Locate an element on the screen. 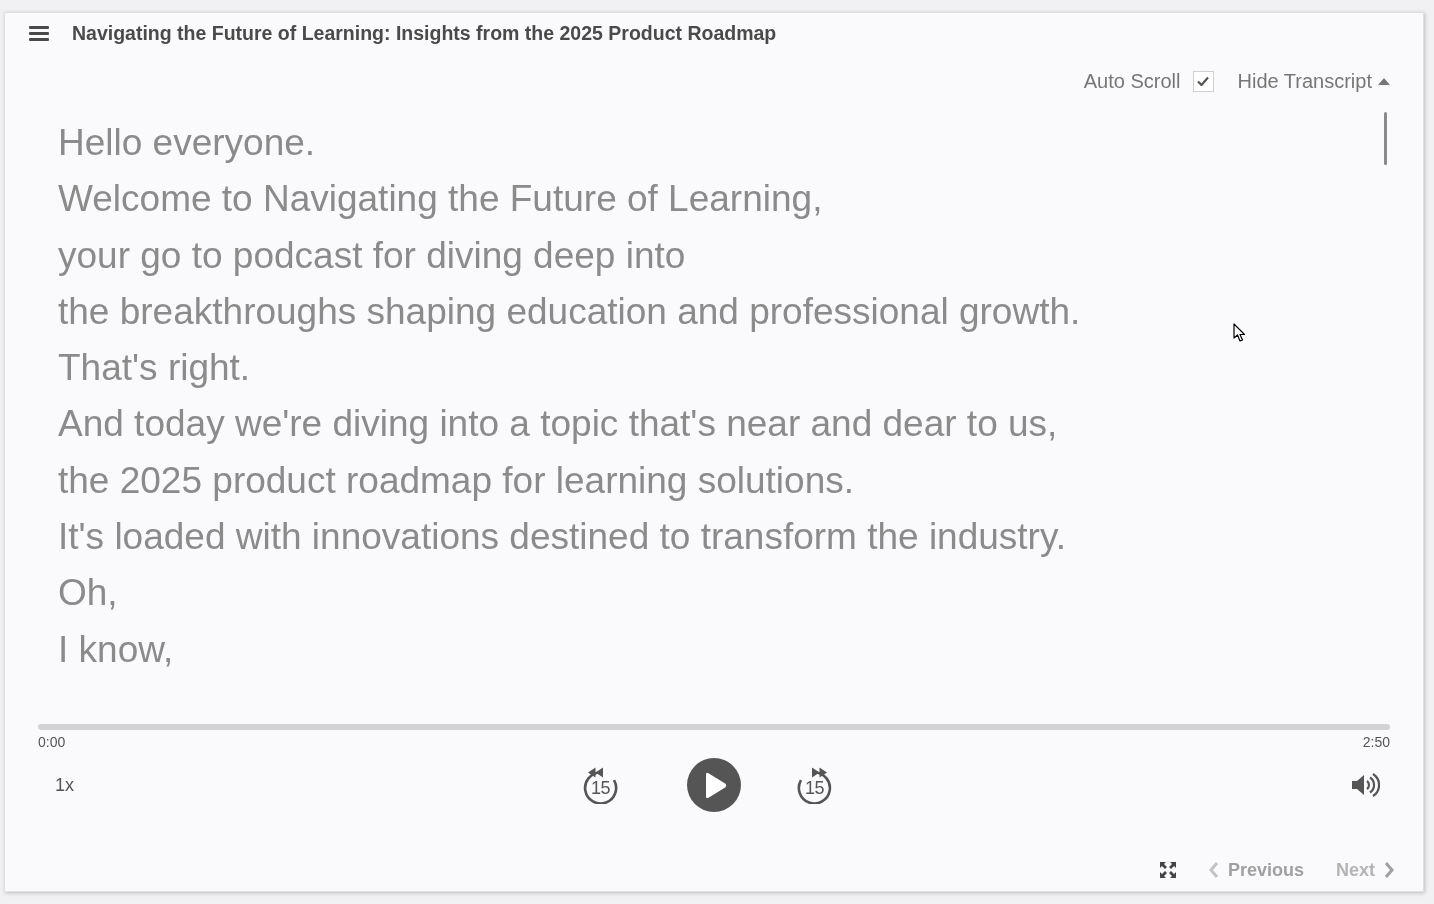 The height and width of the screenshot is (904, 1434). chevron-right-icon is located at coordinates (1389, 870).